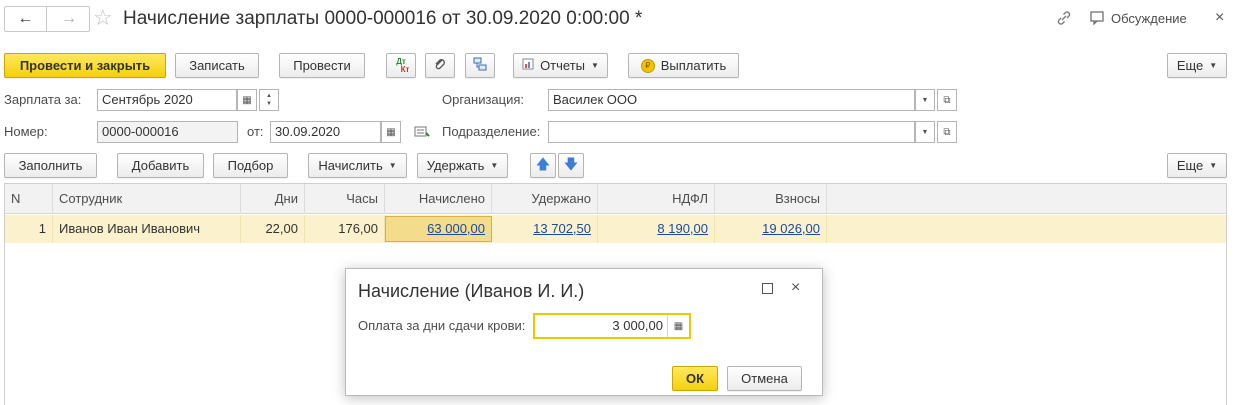 This screenshot has height=405, width=1241. I want to click on row-contributions-cell: 19 026,00, so click(771, 229).